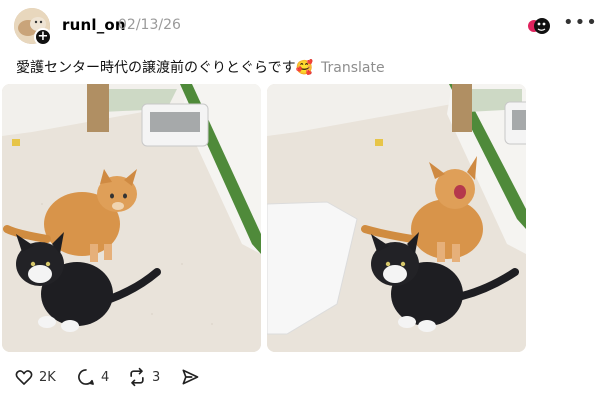 The height and width of the screenshot is (400, 600). I want to click on repost-button: 3, so click(143, 377).